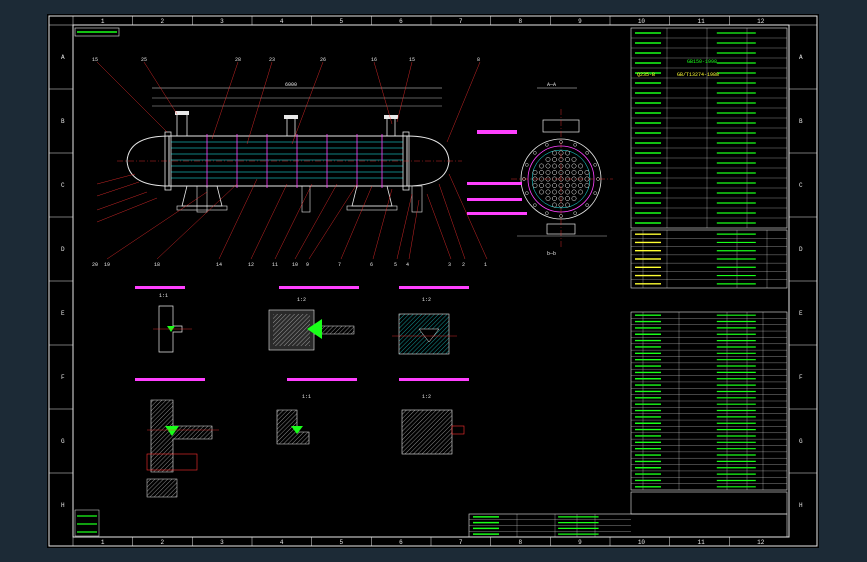 This screenshot has width=867, height=562. I want to click on parts-rows, so click(709, 401).